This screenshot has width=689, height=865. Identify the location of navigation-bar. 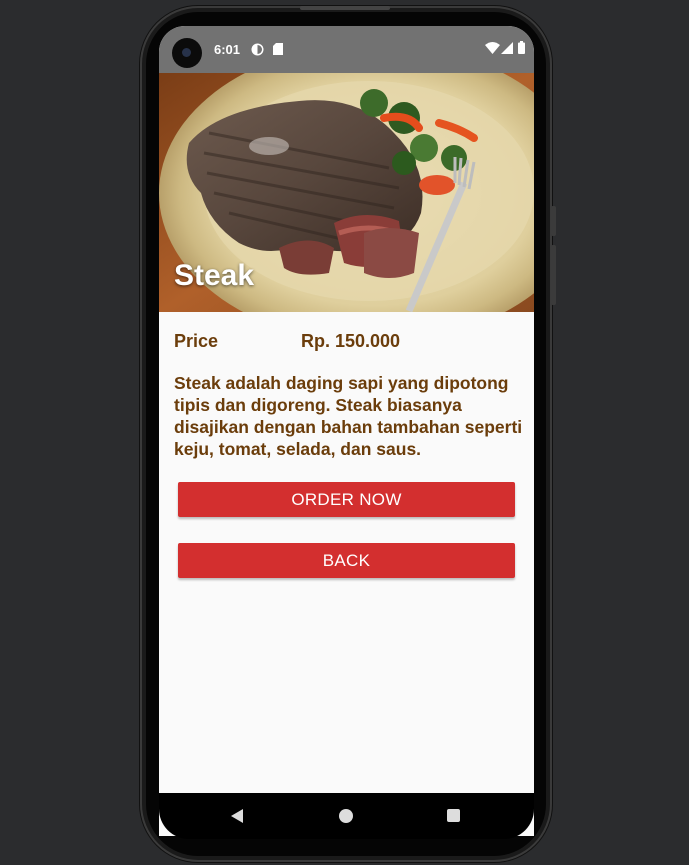
(346, 816).